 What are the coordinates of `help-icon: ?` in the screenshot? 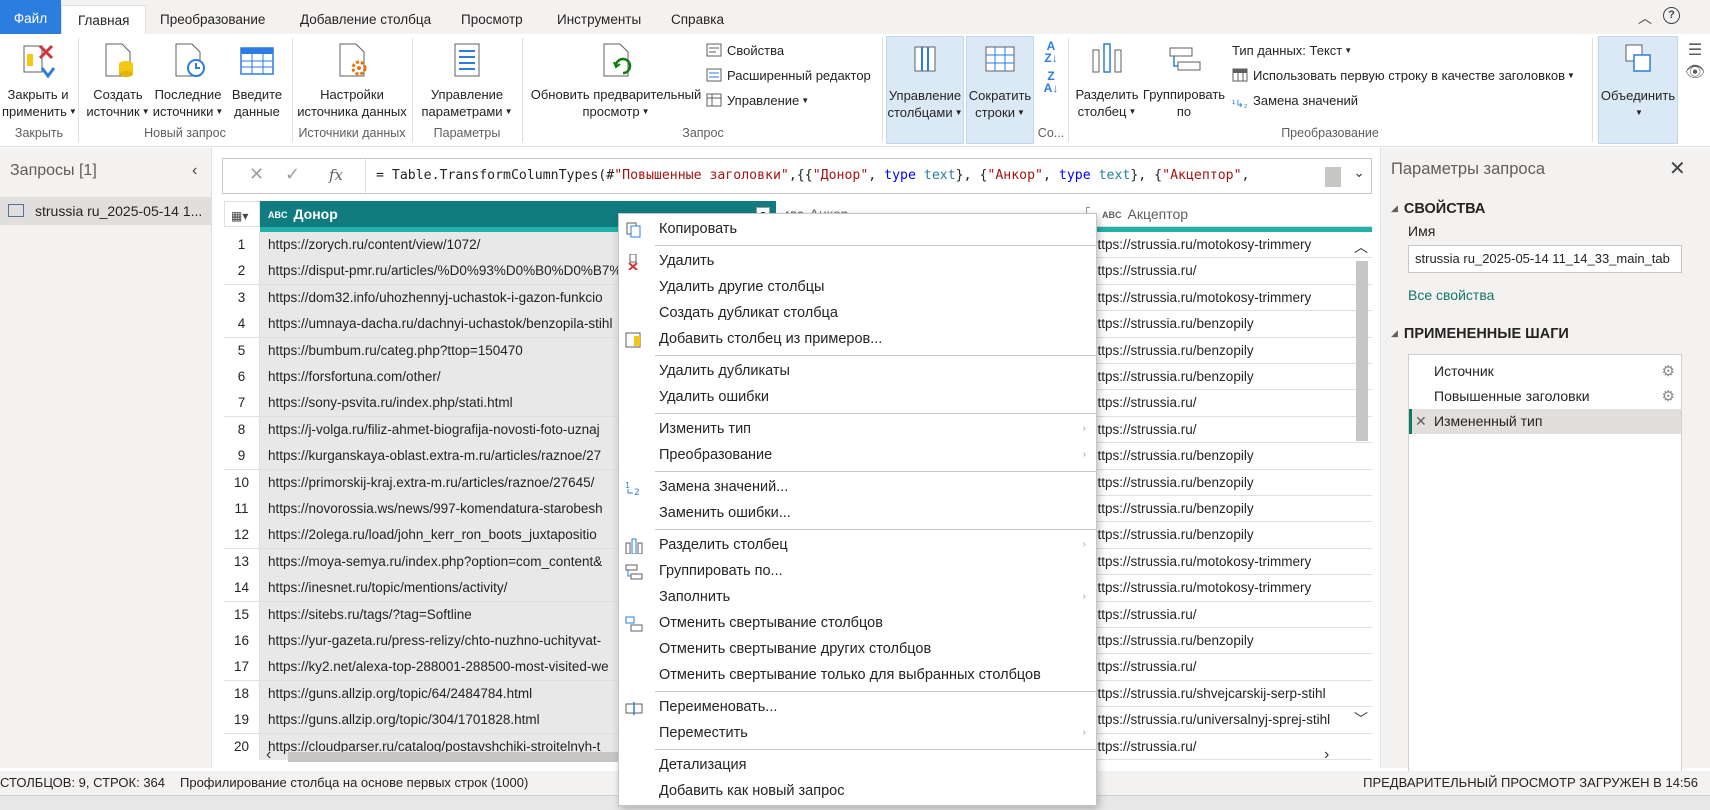 It's located at (1671, 15).